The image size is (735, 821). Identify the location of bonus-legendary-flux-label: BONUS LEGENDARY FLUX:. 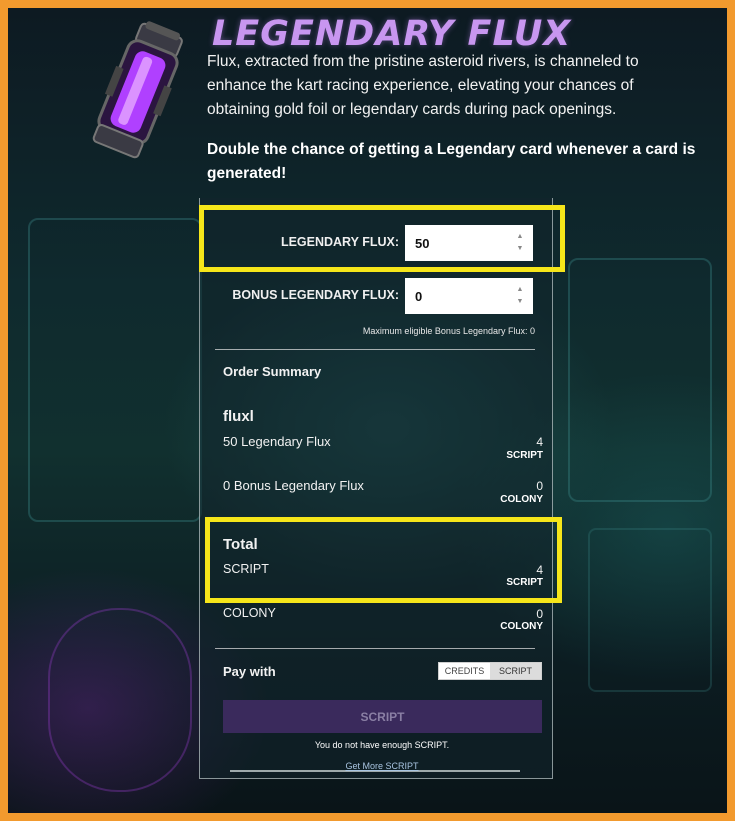
(315, 295).